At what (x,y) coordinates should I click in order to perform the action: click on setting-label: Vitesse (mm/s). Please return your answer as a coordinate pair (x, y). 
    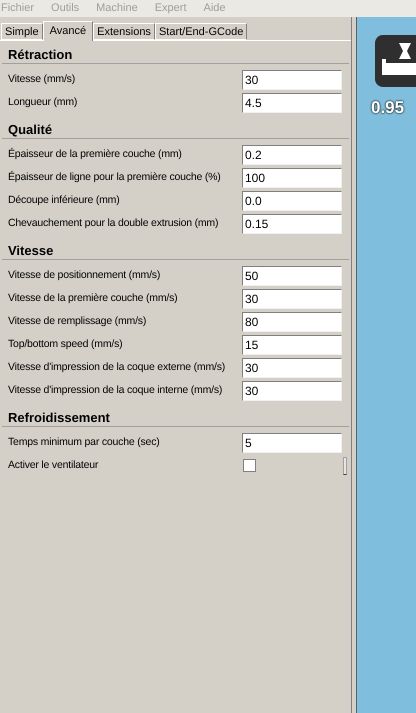
    Looking at the image, I should click on (42, 79).